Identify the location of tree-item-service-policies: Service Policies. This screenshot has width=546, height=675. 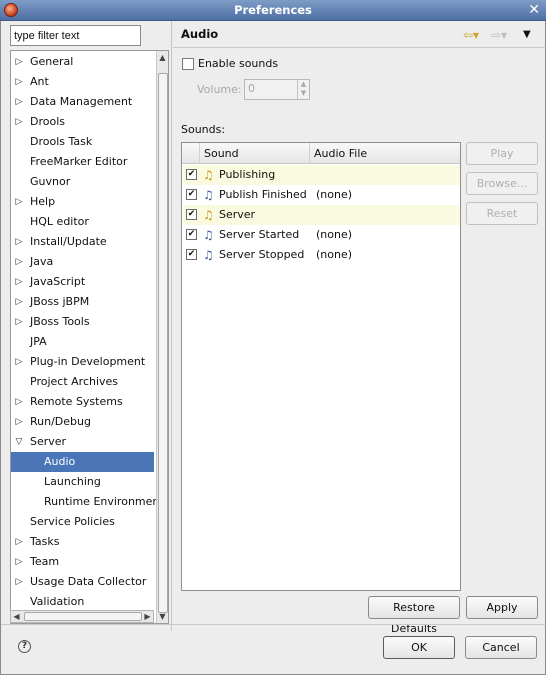
(82, 522).